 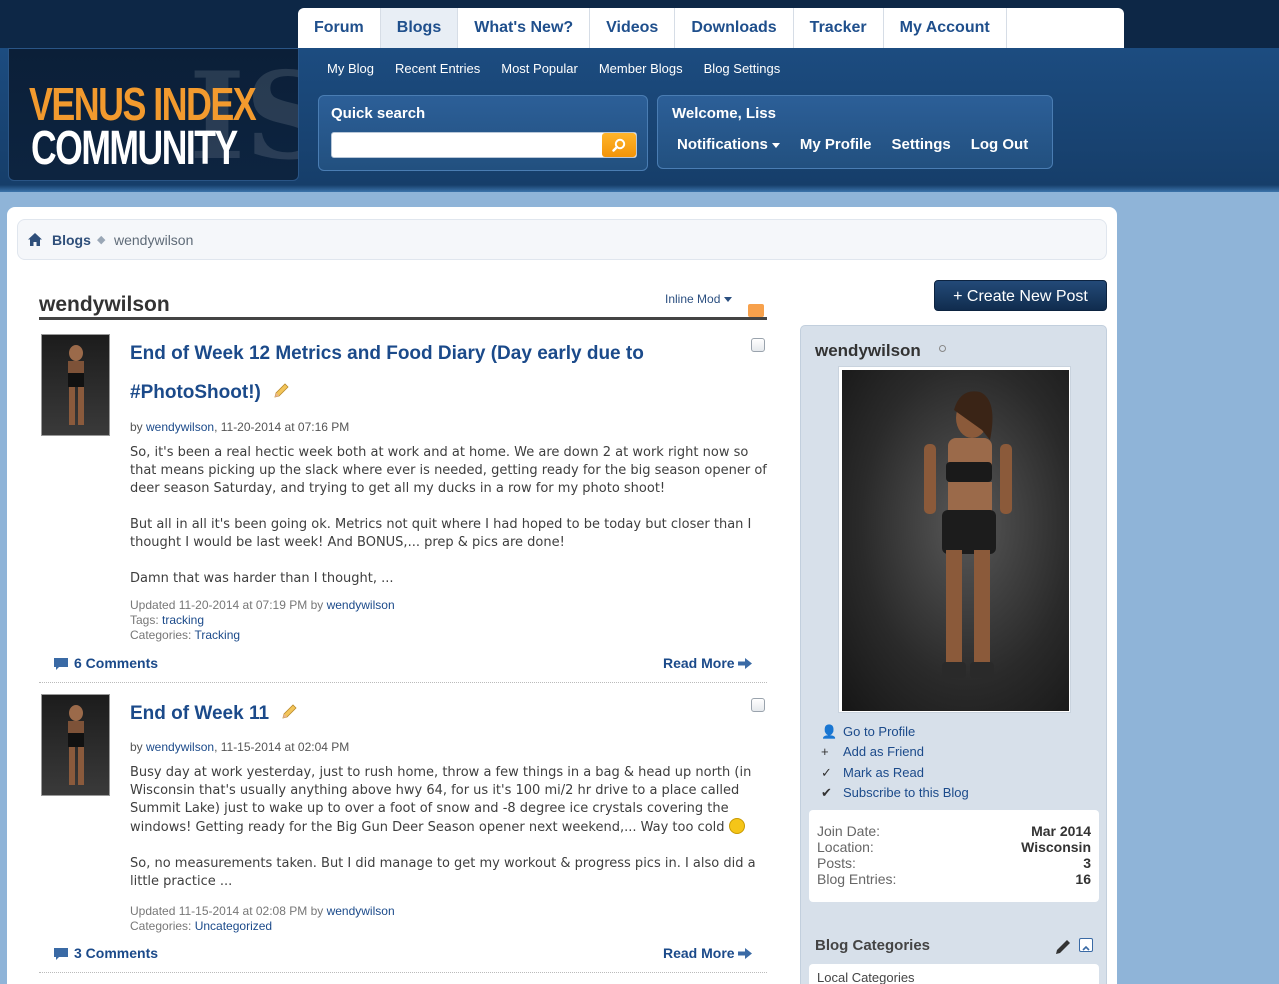 What do you see at coordinates (839, 28) in the screenshot?
I see `tab-tracker: Tracker` at bounding box center [839, 28].